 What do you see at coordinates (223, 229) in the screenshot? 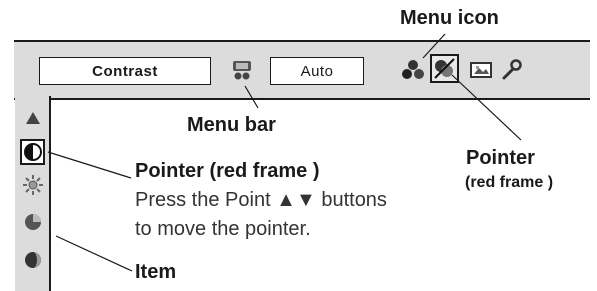
I see `pointer-callout-desc-line2: to move the pointer.` at bounding box center [223, 229].